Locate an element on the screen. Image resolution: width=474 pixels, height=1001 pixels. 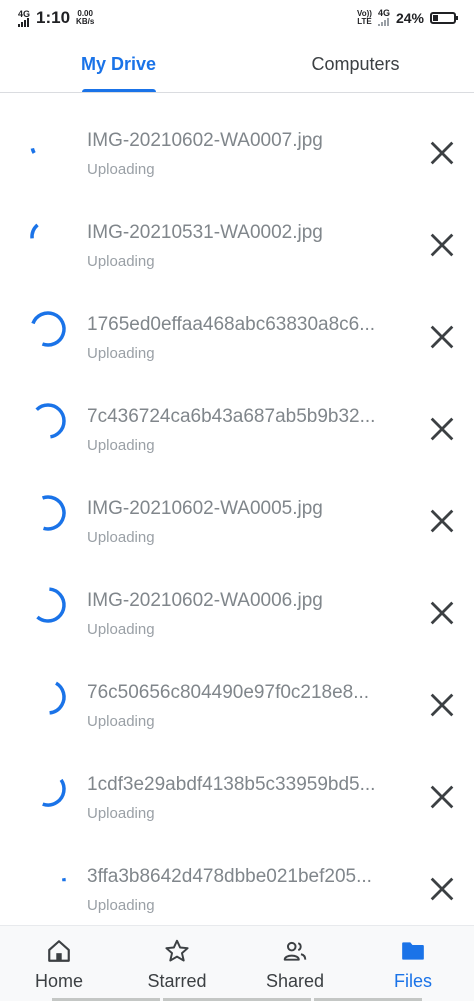
nav-home: Home is located at coordinates (59, 963).